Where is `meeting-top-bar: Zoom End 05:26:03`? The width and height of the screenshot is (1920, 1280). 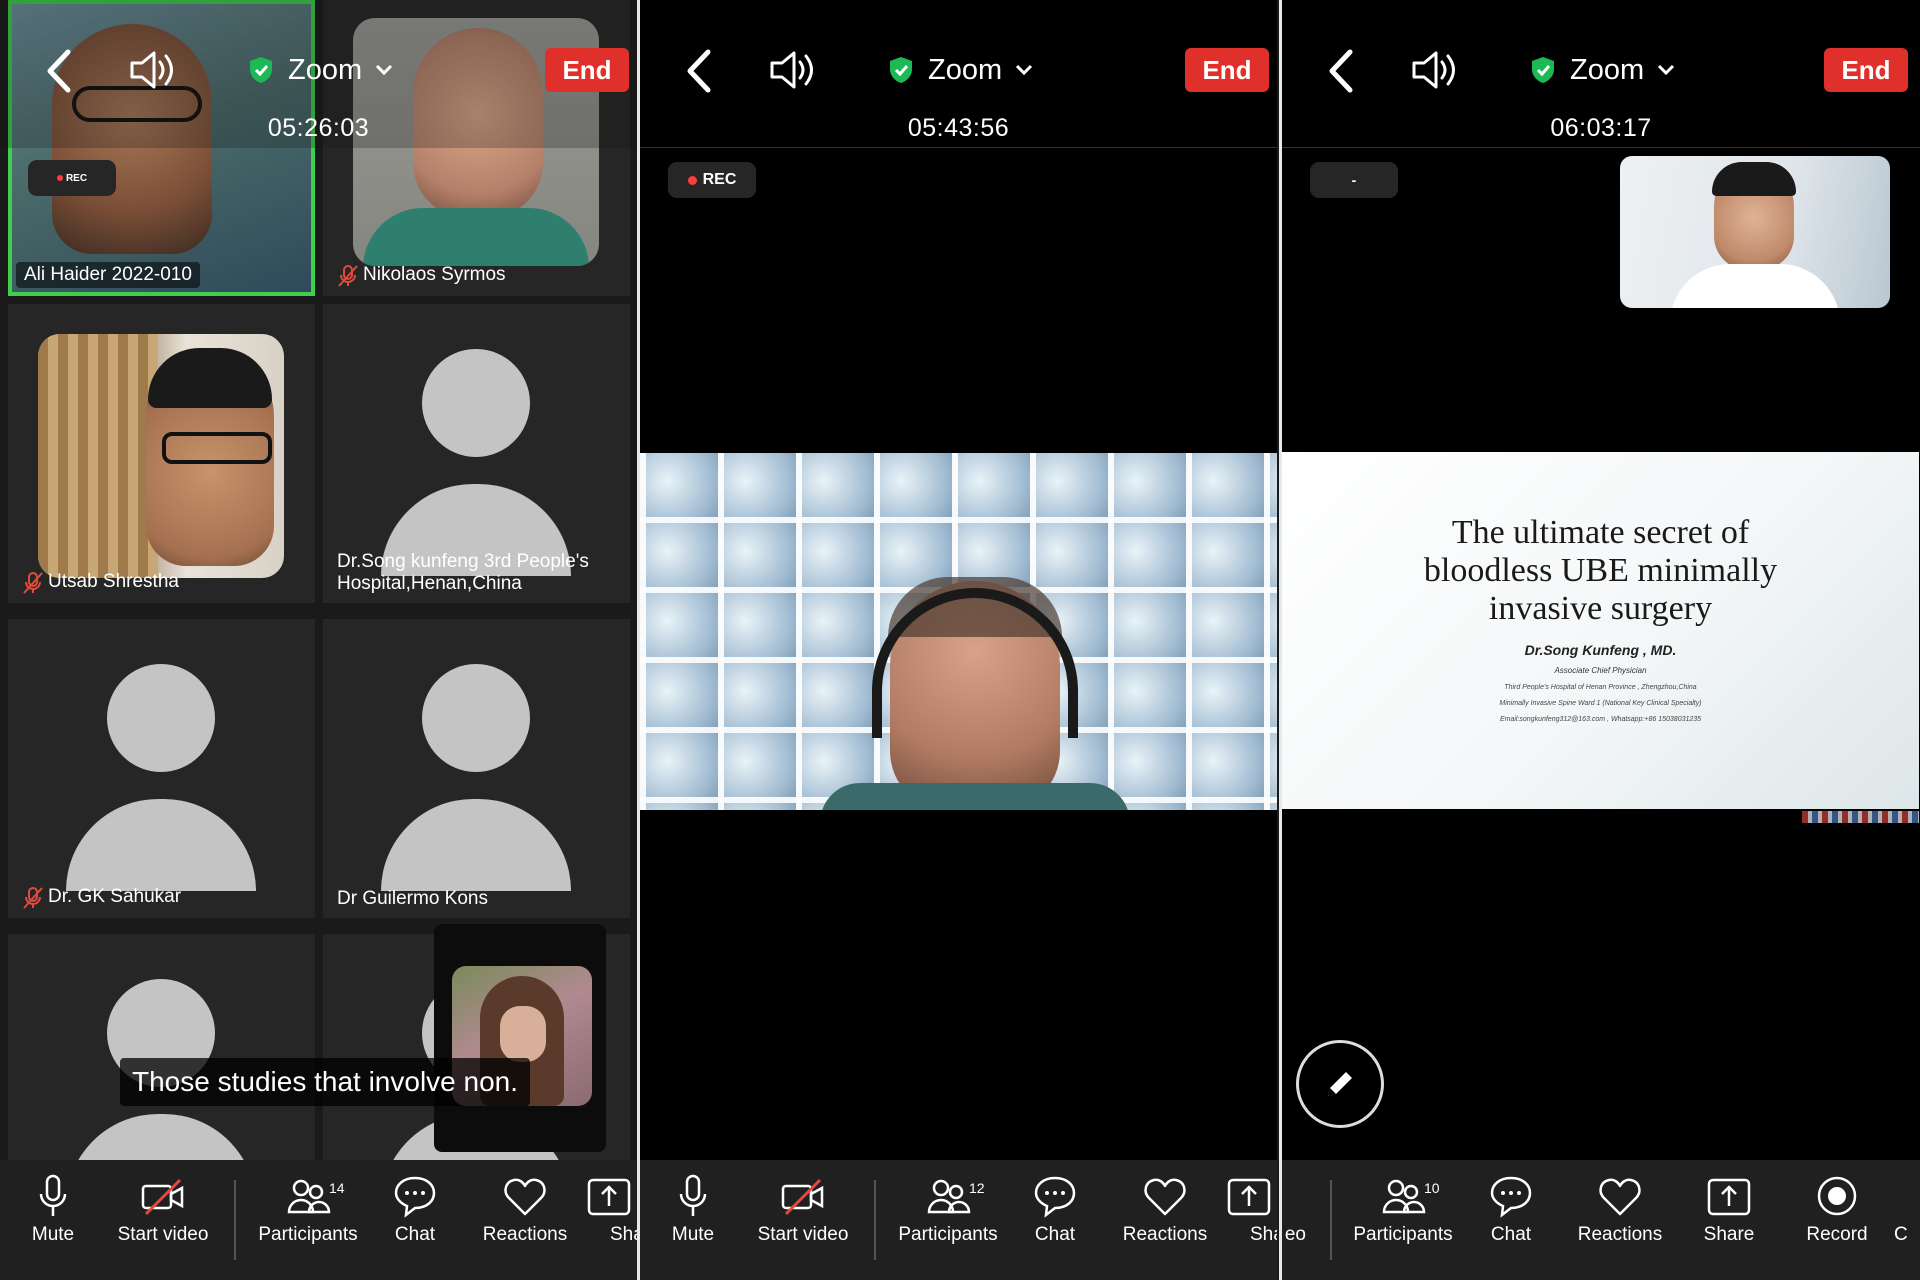 meeting-top-bar: Zoom End 05:26:03 is located at coordinates (318, 74).